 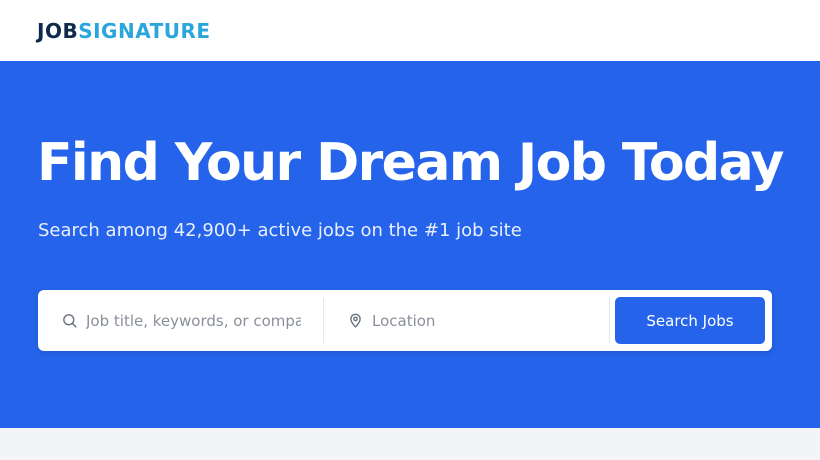 I want to click on search-icon, so click(x=69, y=321).